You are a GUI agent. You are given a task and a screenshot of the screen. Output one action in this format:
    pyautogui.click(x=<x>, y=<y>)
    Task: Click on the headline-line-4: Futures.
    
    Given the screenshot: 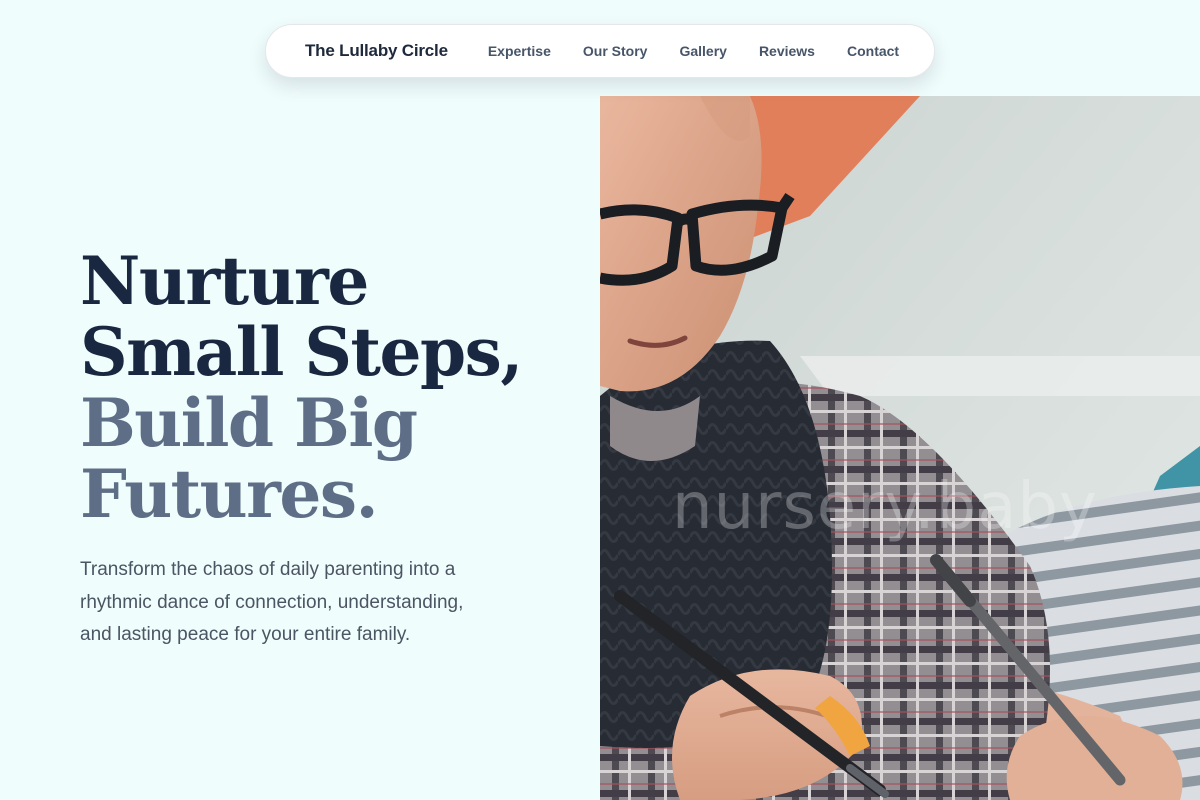 What is the action you would take?
    pyautogui.click(x=229, y=494)
    